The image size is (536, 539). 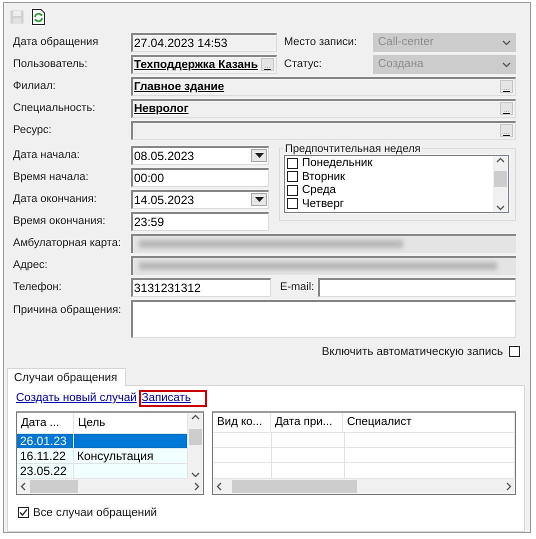 I want to click on field-label: Дата обращения, so click(x=56, y=42).